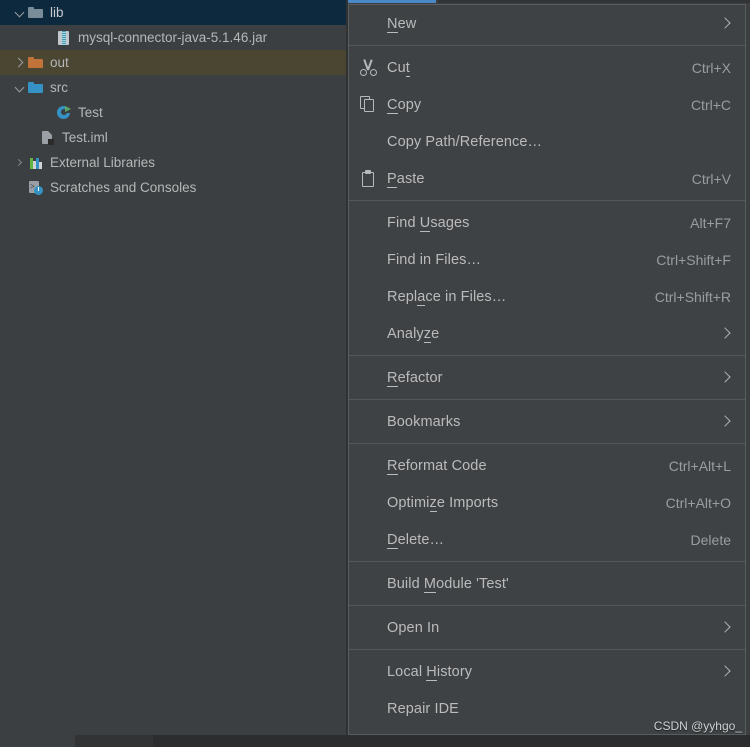 This screenshot has height=747, width=750. Describe the element at coordinates (174, 187) in the screenshot. I see `tree-item-scratches-and-consoles: > Scratches and Consoles` at that location.